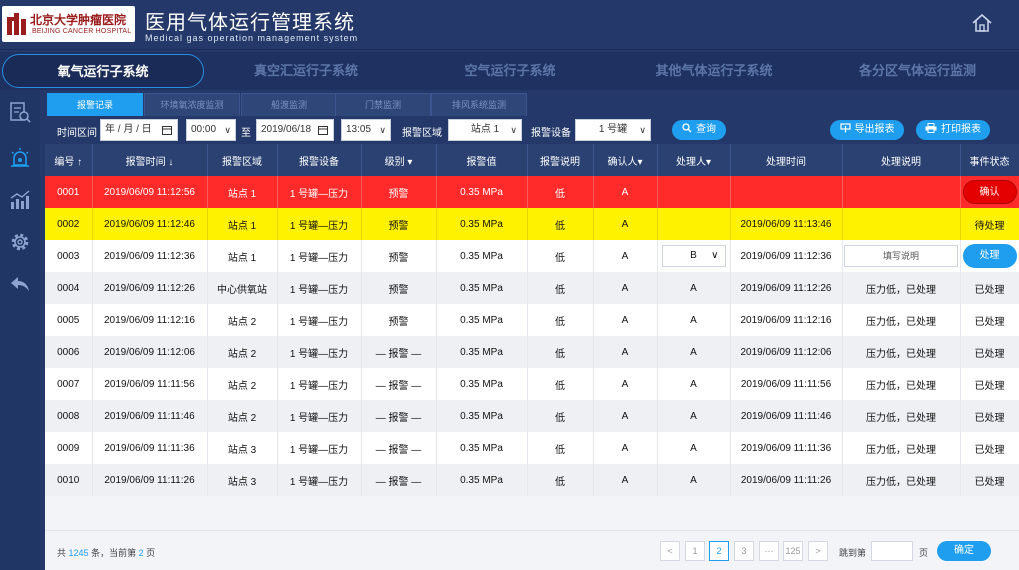  What do you see at coordinates (366, 130) in the screenshot?
I see `end-time-select: 13:05 ∨` at bounding box center [366, 130].